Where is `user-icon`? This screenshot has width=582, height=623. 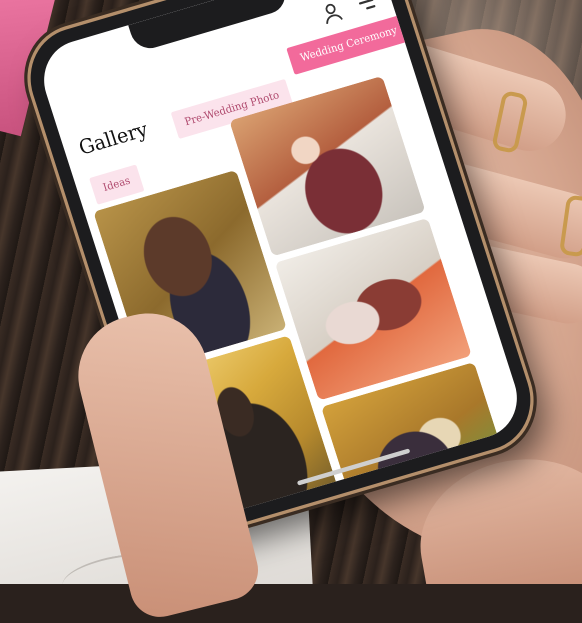 user-icon is located at coordinates (332, 14).